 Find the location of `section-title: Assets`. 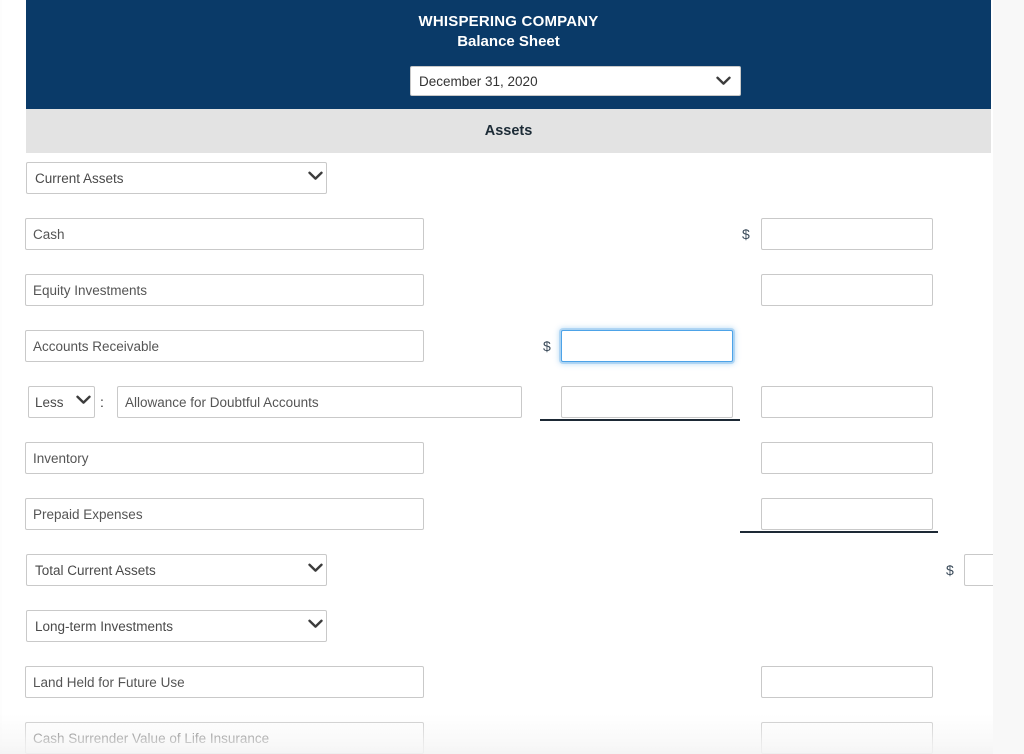

section-title: Assets is located at coordinates (508, 131).